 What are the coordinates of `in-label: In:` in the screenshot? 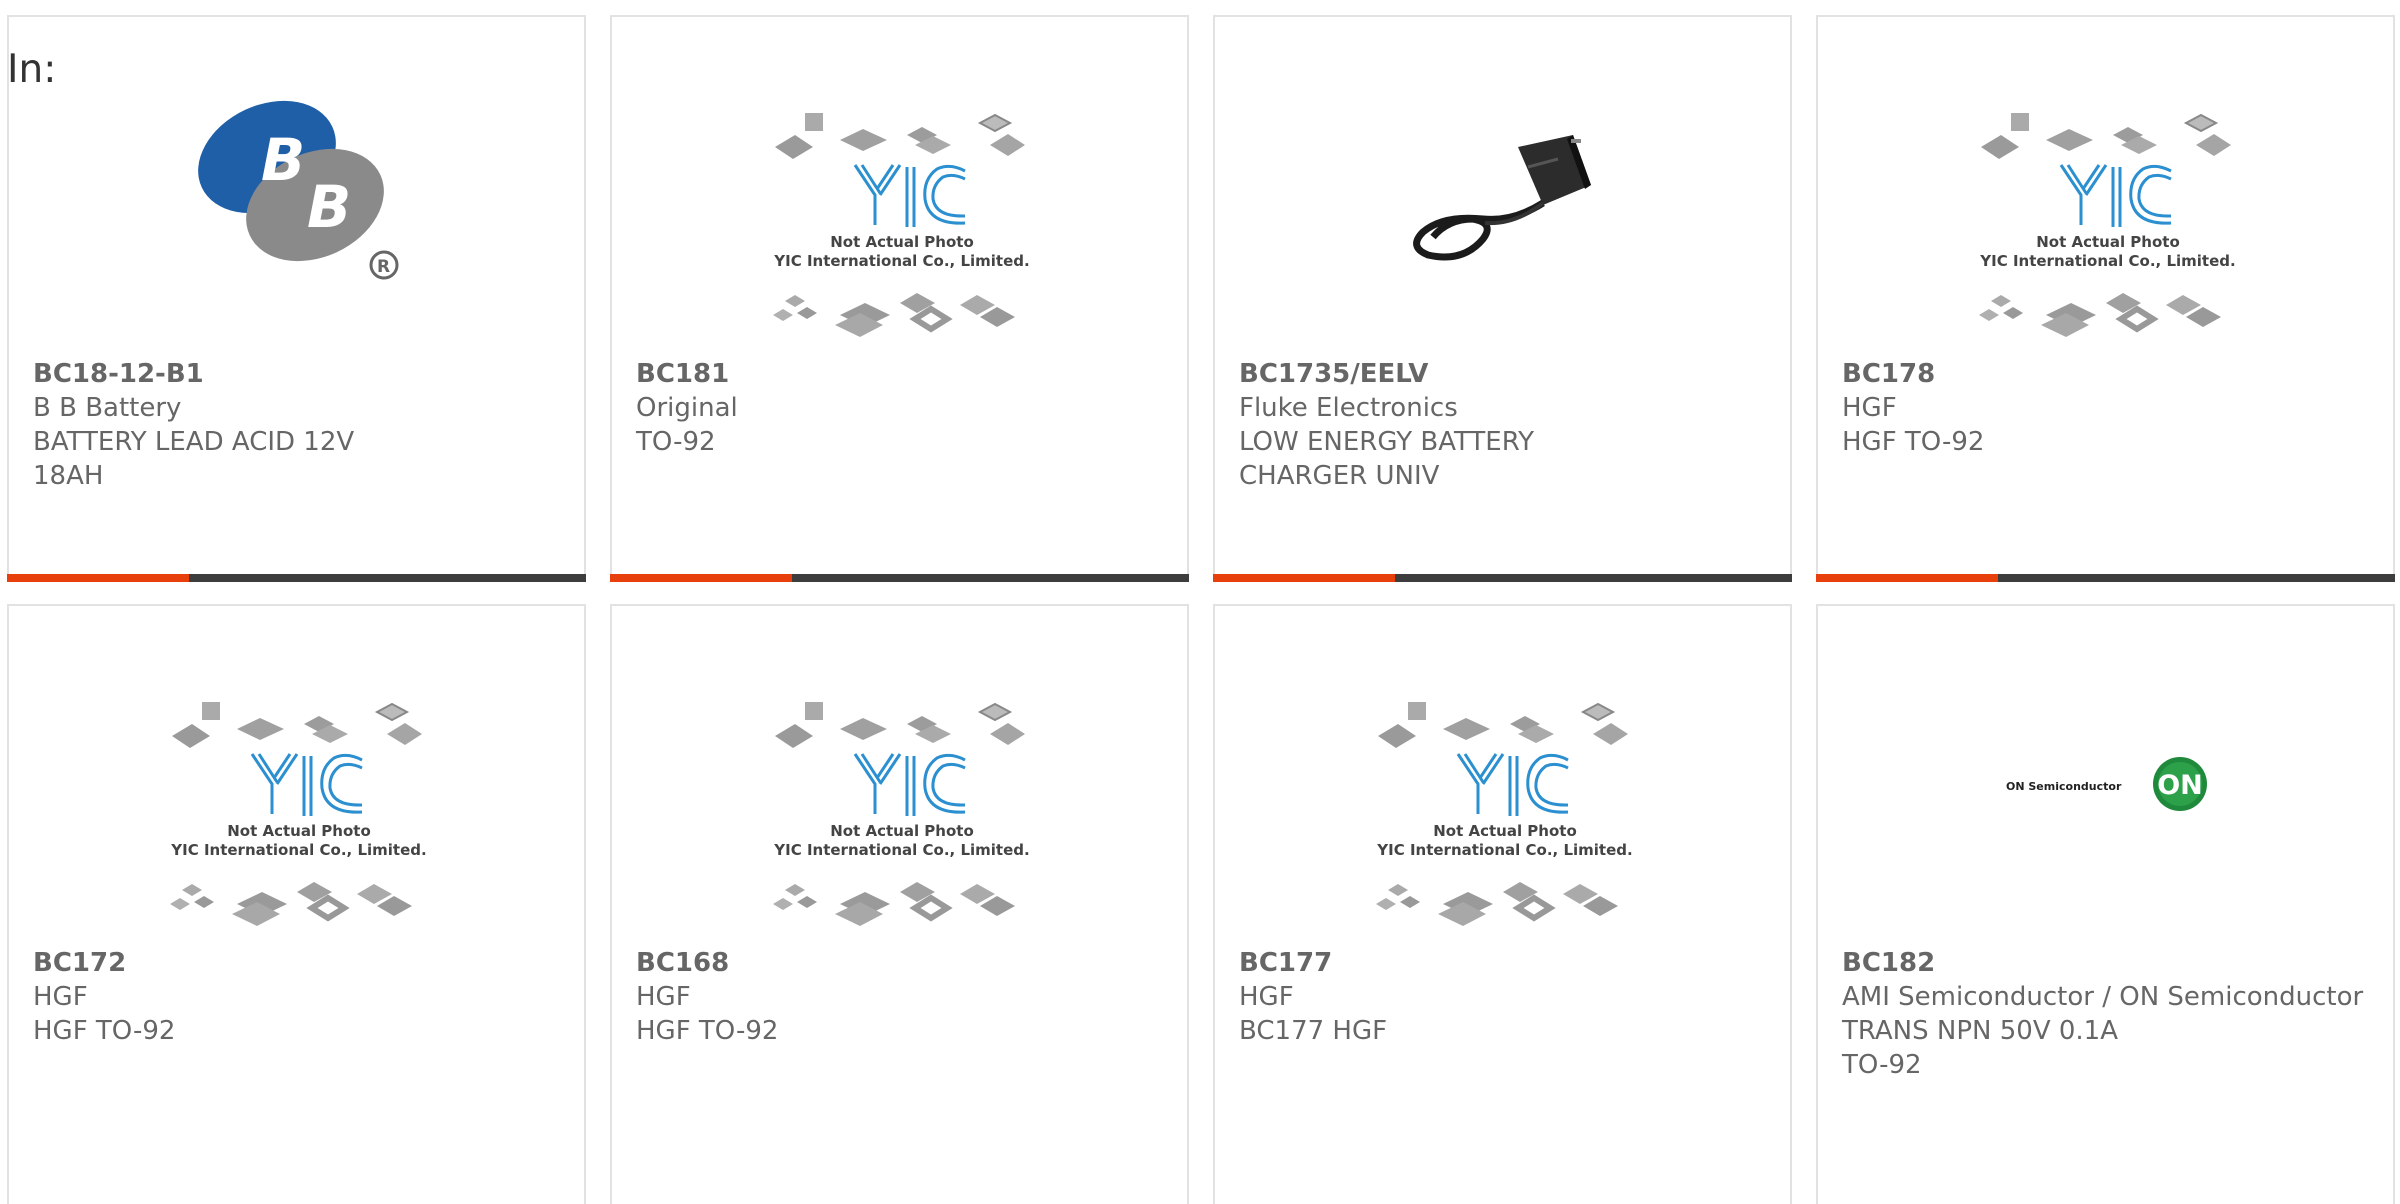 It's located at (32, 69).